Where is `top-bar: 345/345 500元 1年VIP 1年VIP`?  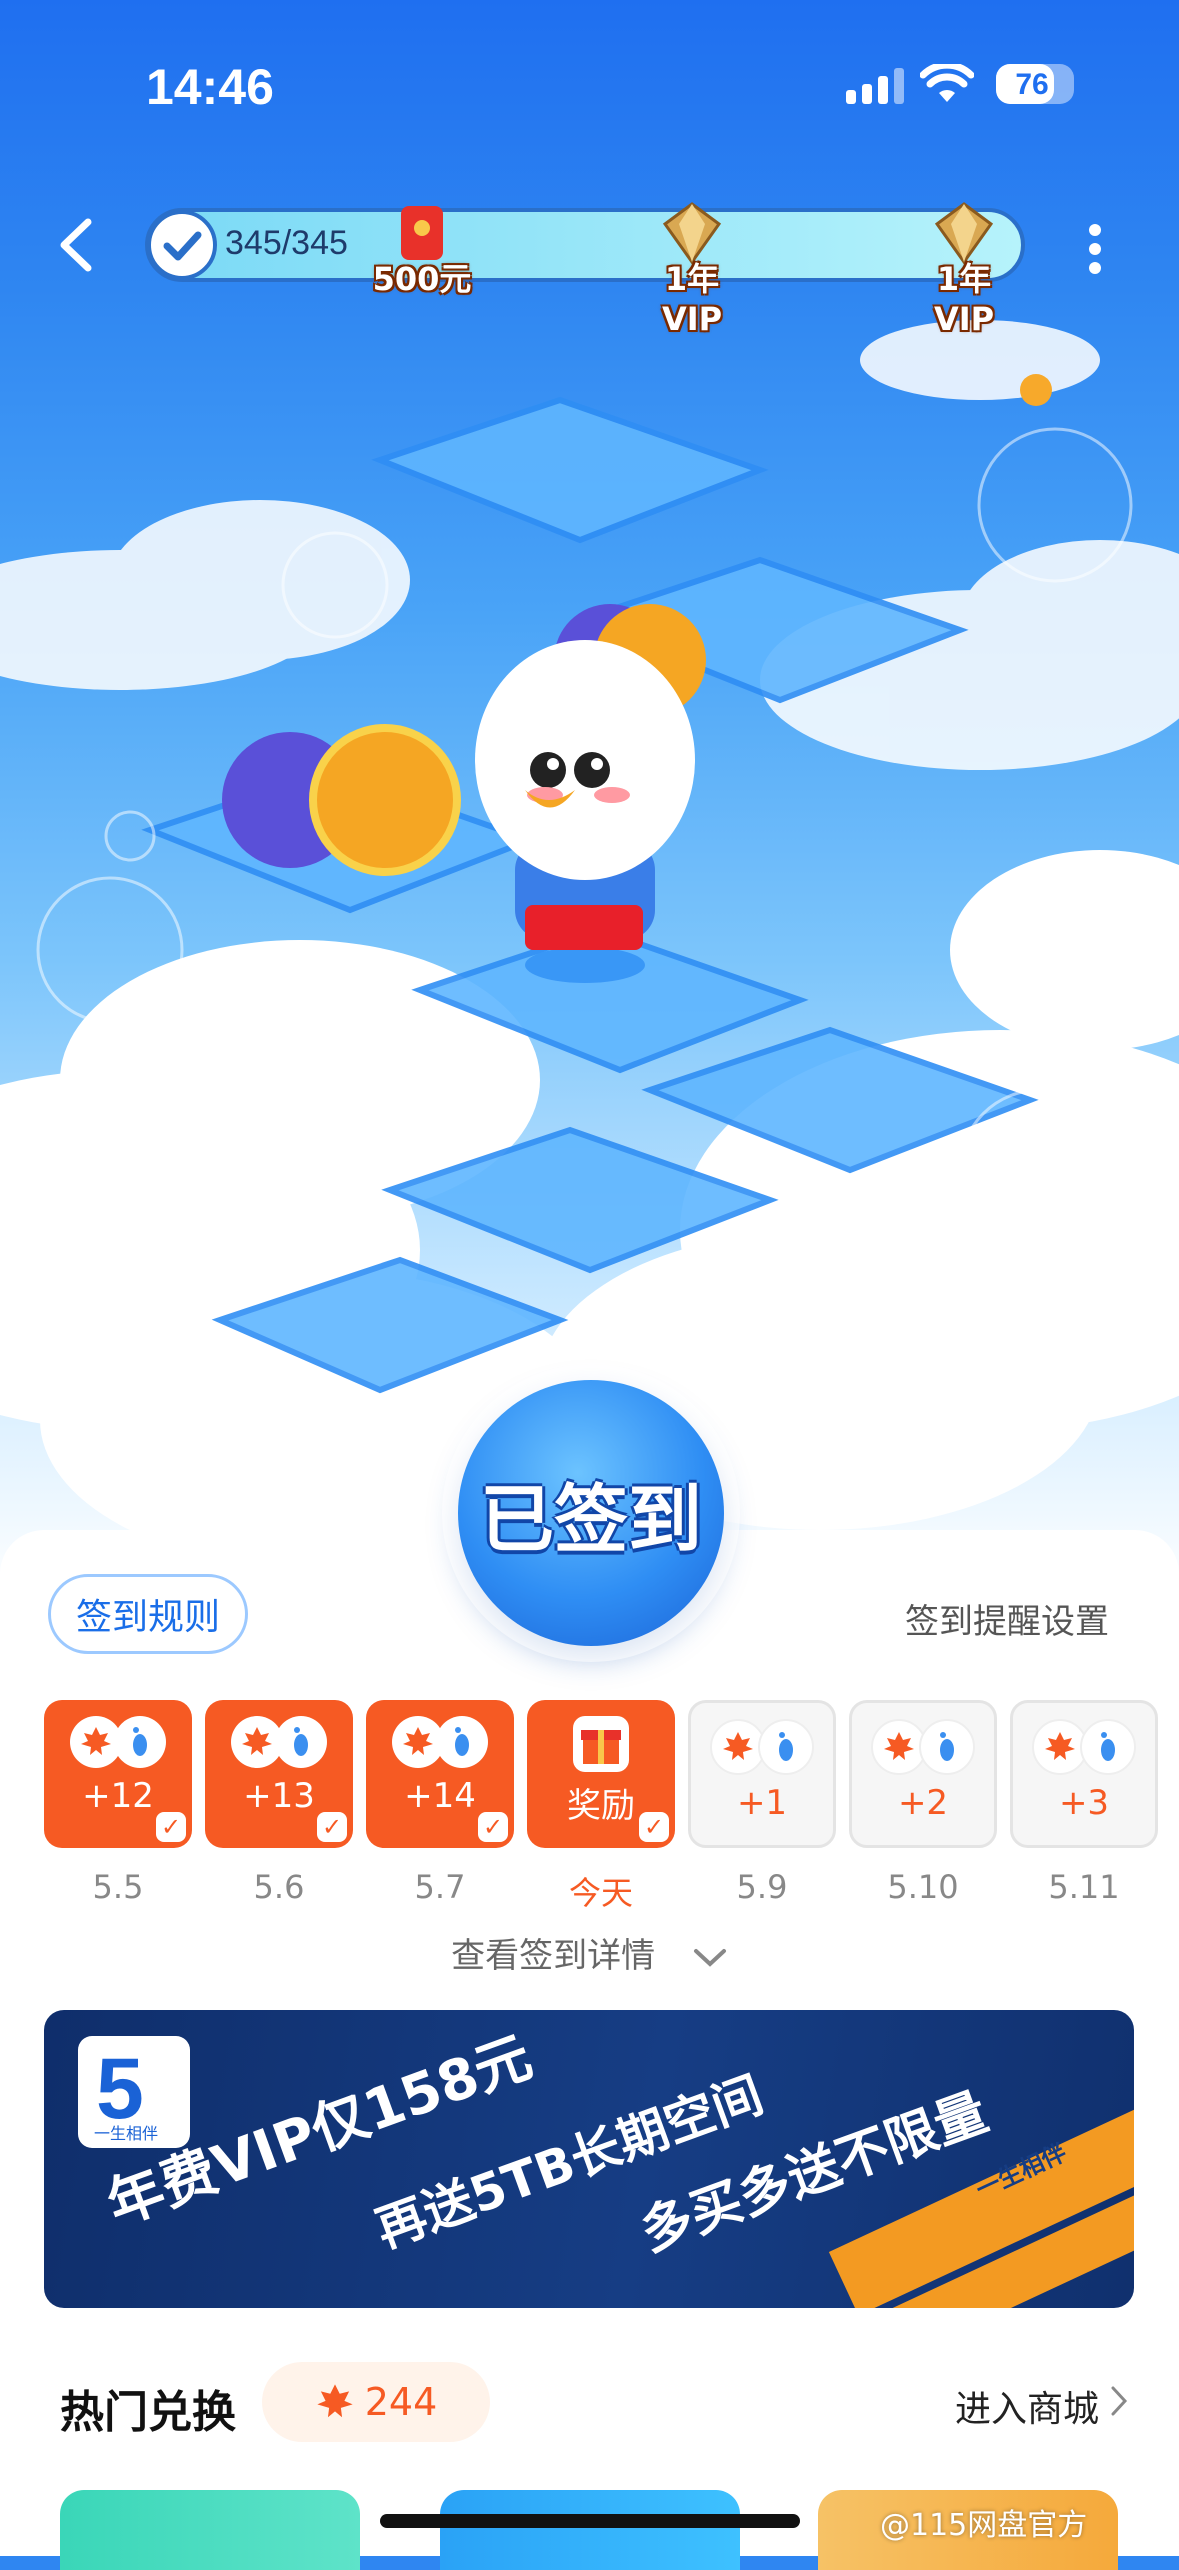
top-bar: 345/345 500元 1年VIP 1年VIP is located at coordinates (589, 269).